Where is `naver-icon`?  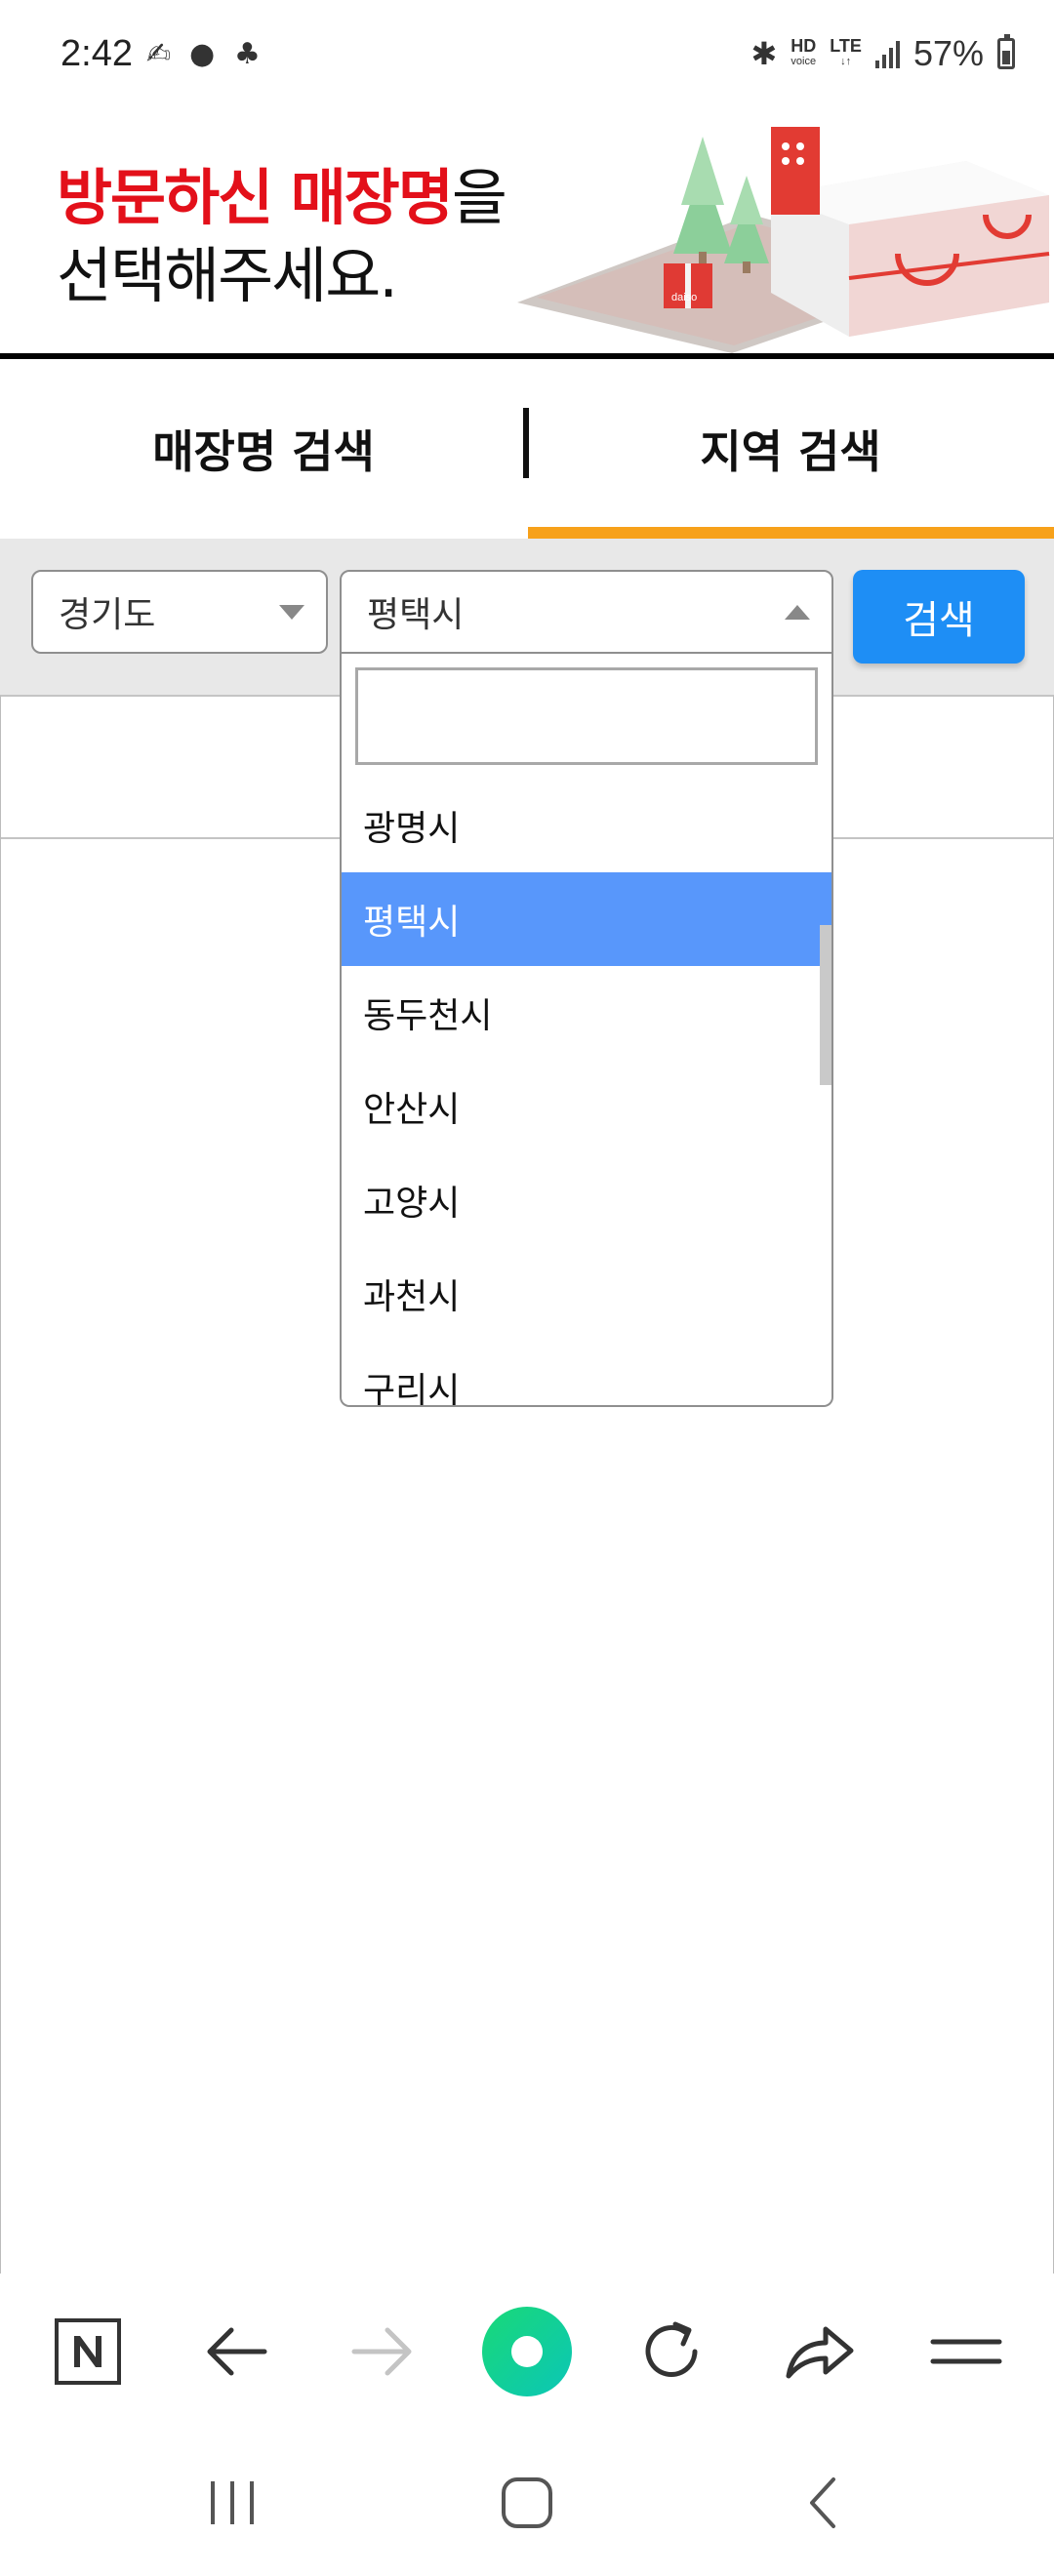 naver-icon is located at coordinates (88, 2351).